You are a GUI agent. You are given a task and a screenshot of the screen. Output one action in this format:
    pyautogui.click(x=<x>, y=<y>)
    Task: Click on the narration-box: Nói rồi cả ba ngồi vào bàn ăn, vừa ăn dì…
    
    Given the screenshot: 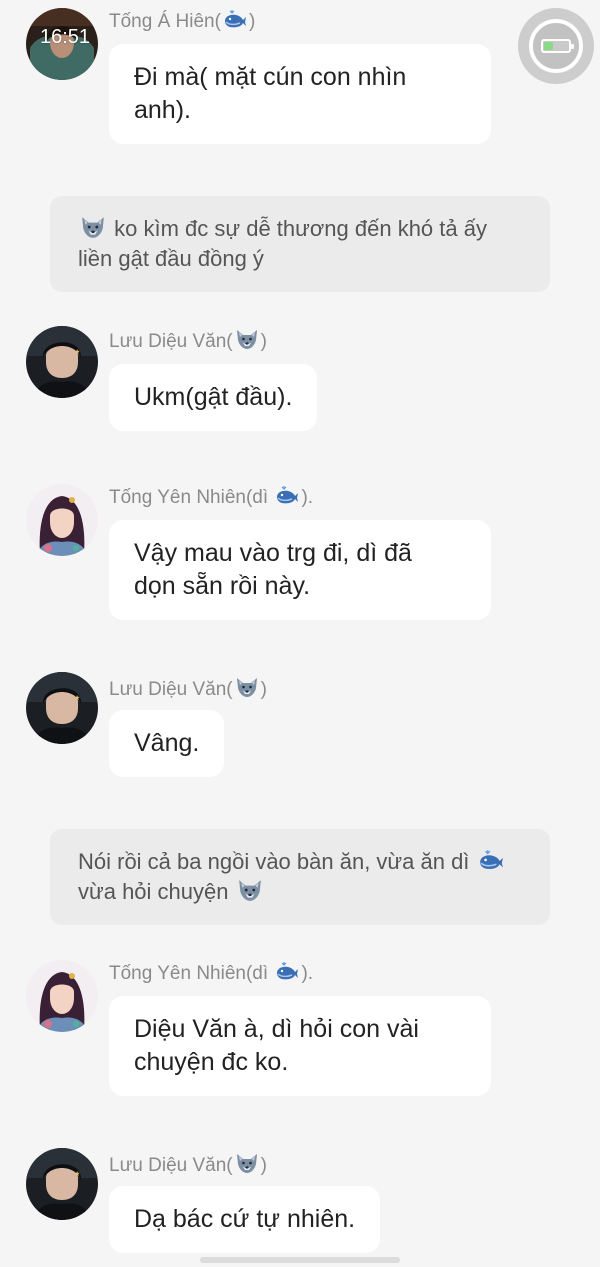 What is the action you would take?
    pyautogui.click(x=300, y=877)
    